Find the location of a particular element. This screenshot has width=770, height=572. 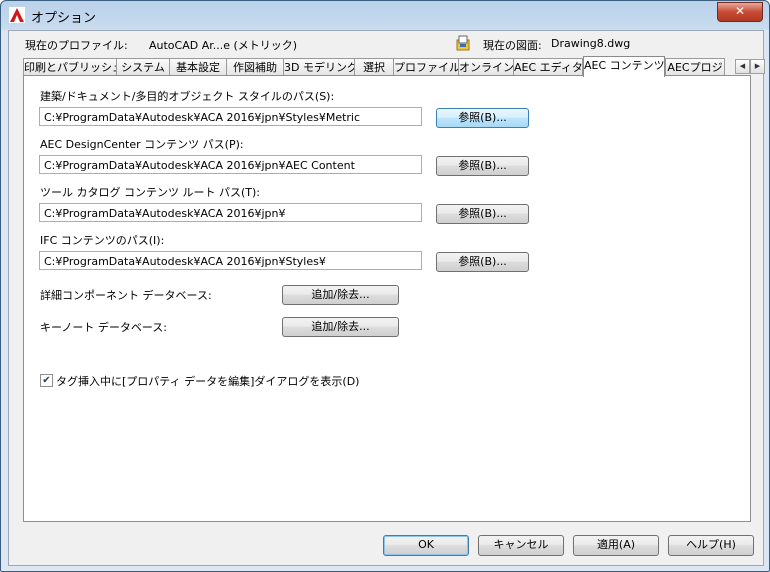

cancel-button: キャンセル is located at coordinates (521, 545).